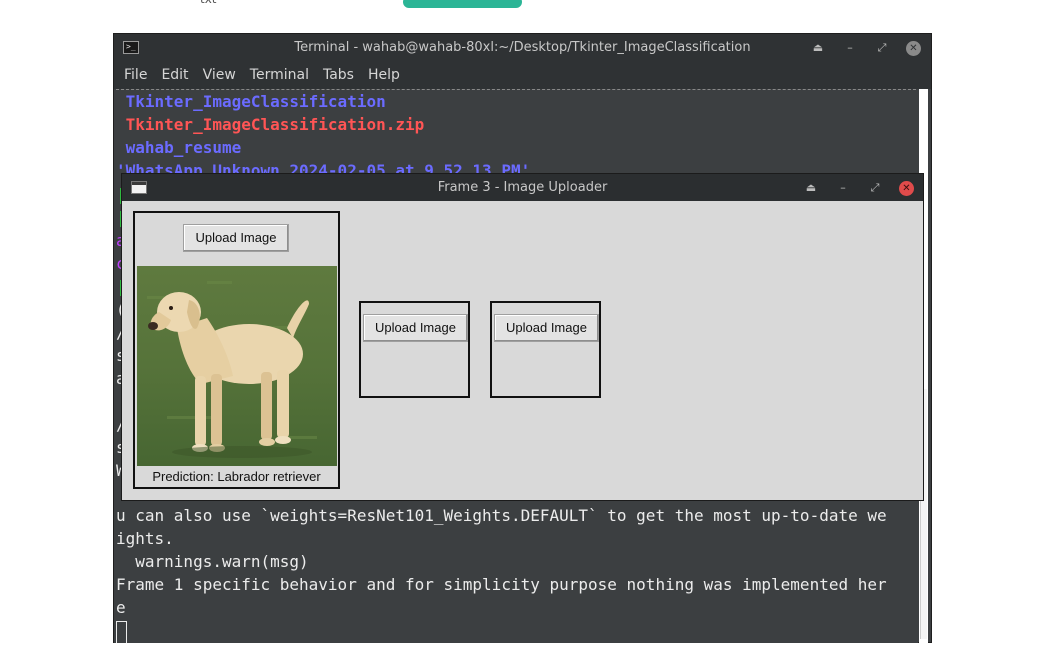 The width and height of the screenshot is (1055, 668). I want to click on terminal-window-controls: ⏏ – ⤢ ✕, so click(865, 48).